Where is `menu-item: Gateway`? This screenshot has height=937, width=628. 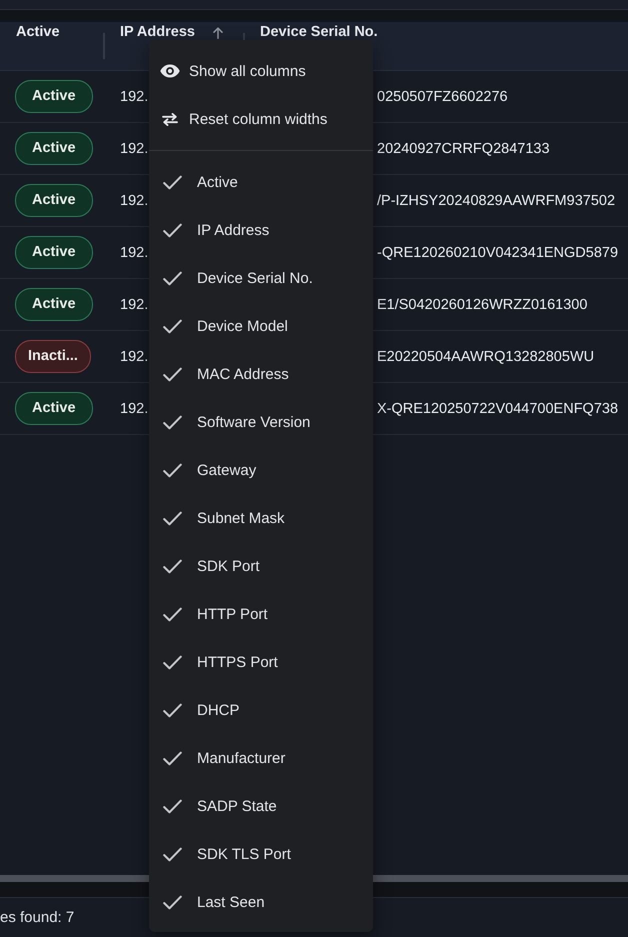 menu-item: Gateway is located at coordinates (261, 470).